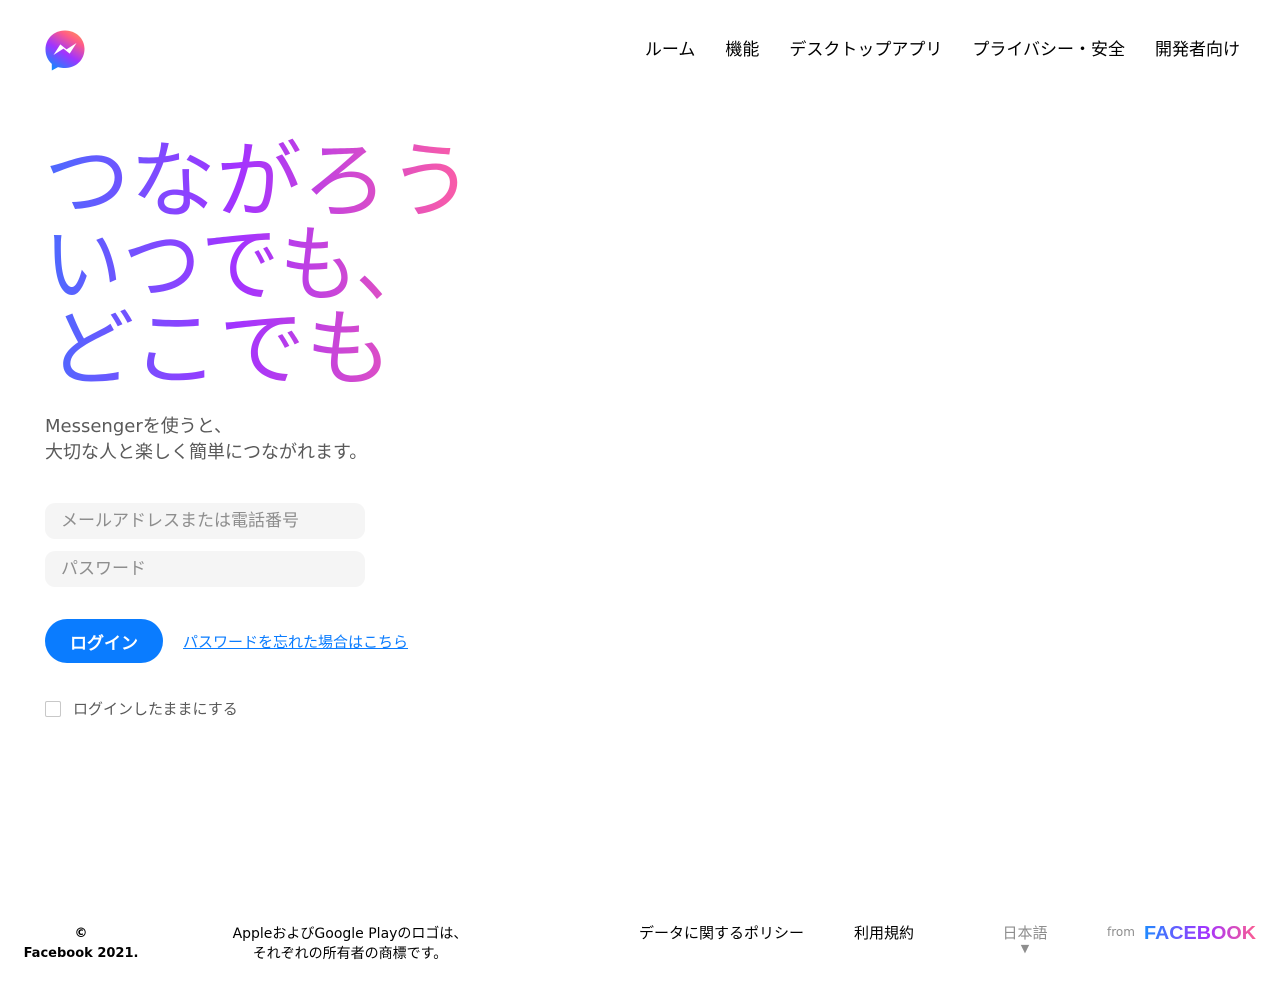  I want to click on from-label: from, so click(1121, 932).